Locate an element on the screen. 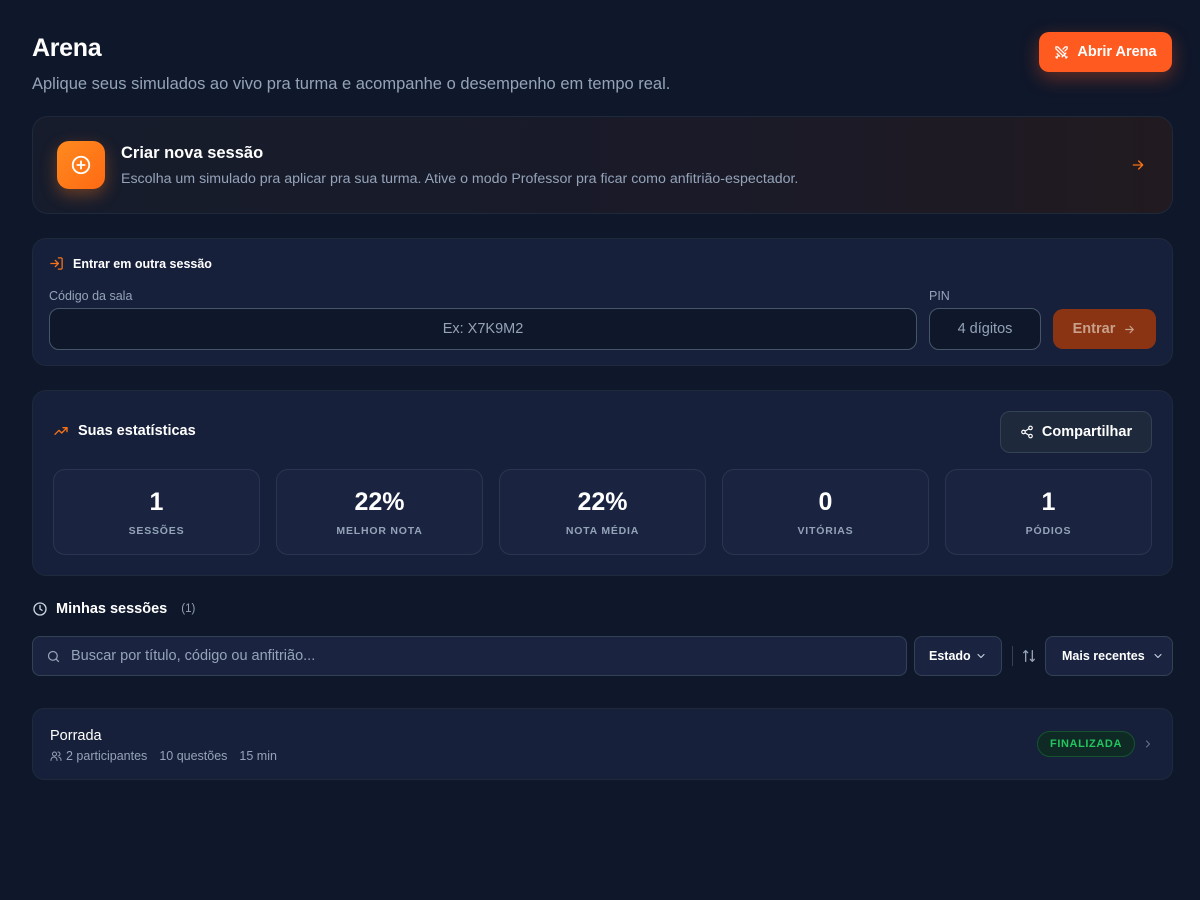  join-session-header: Entrar em outra sessão is located at coordinates (130, 263).